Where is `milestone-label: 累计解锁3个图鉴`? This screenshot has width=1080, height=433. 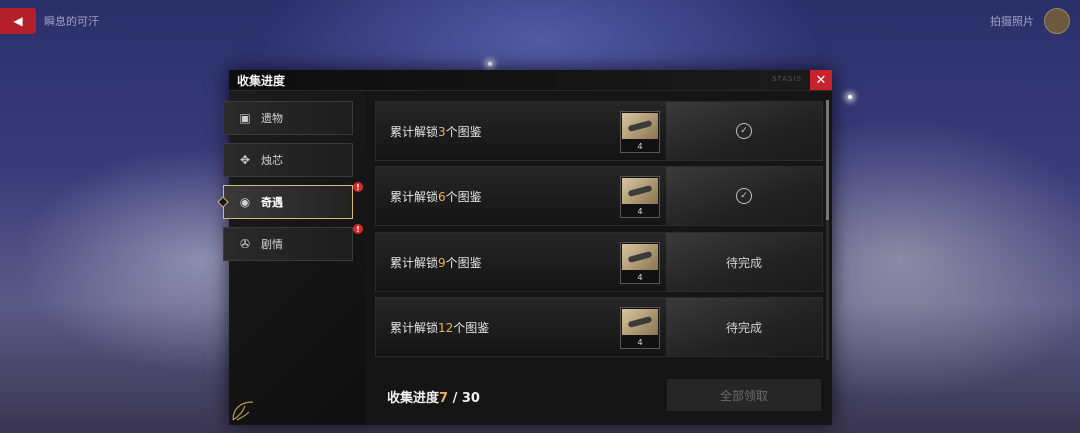
milestone-label: 累计解锁3个图鉴 is located at coordinates (436, 132).